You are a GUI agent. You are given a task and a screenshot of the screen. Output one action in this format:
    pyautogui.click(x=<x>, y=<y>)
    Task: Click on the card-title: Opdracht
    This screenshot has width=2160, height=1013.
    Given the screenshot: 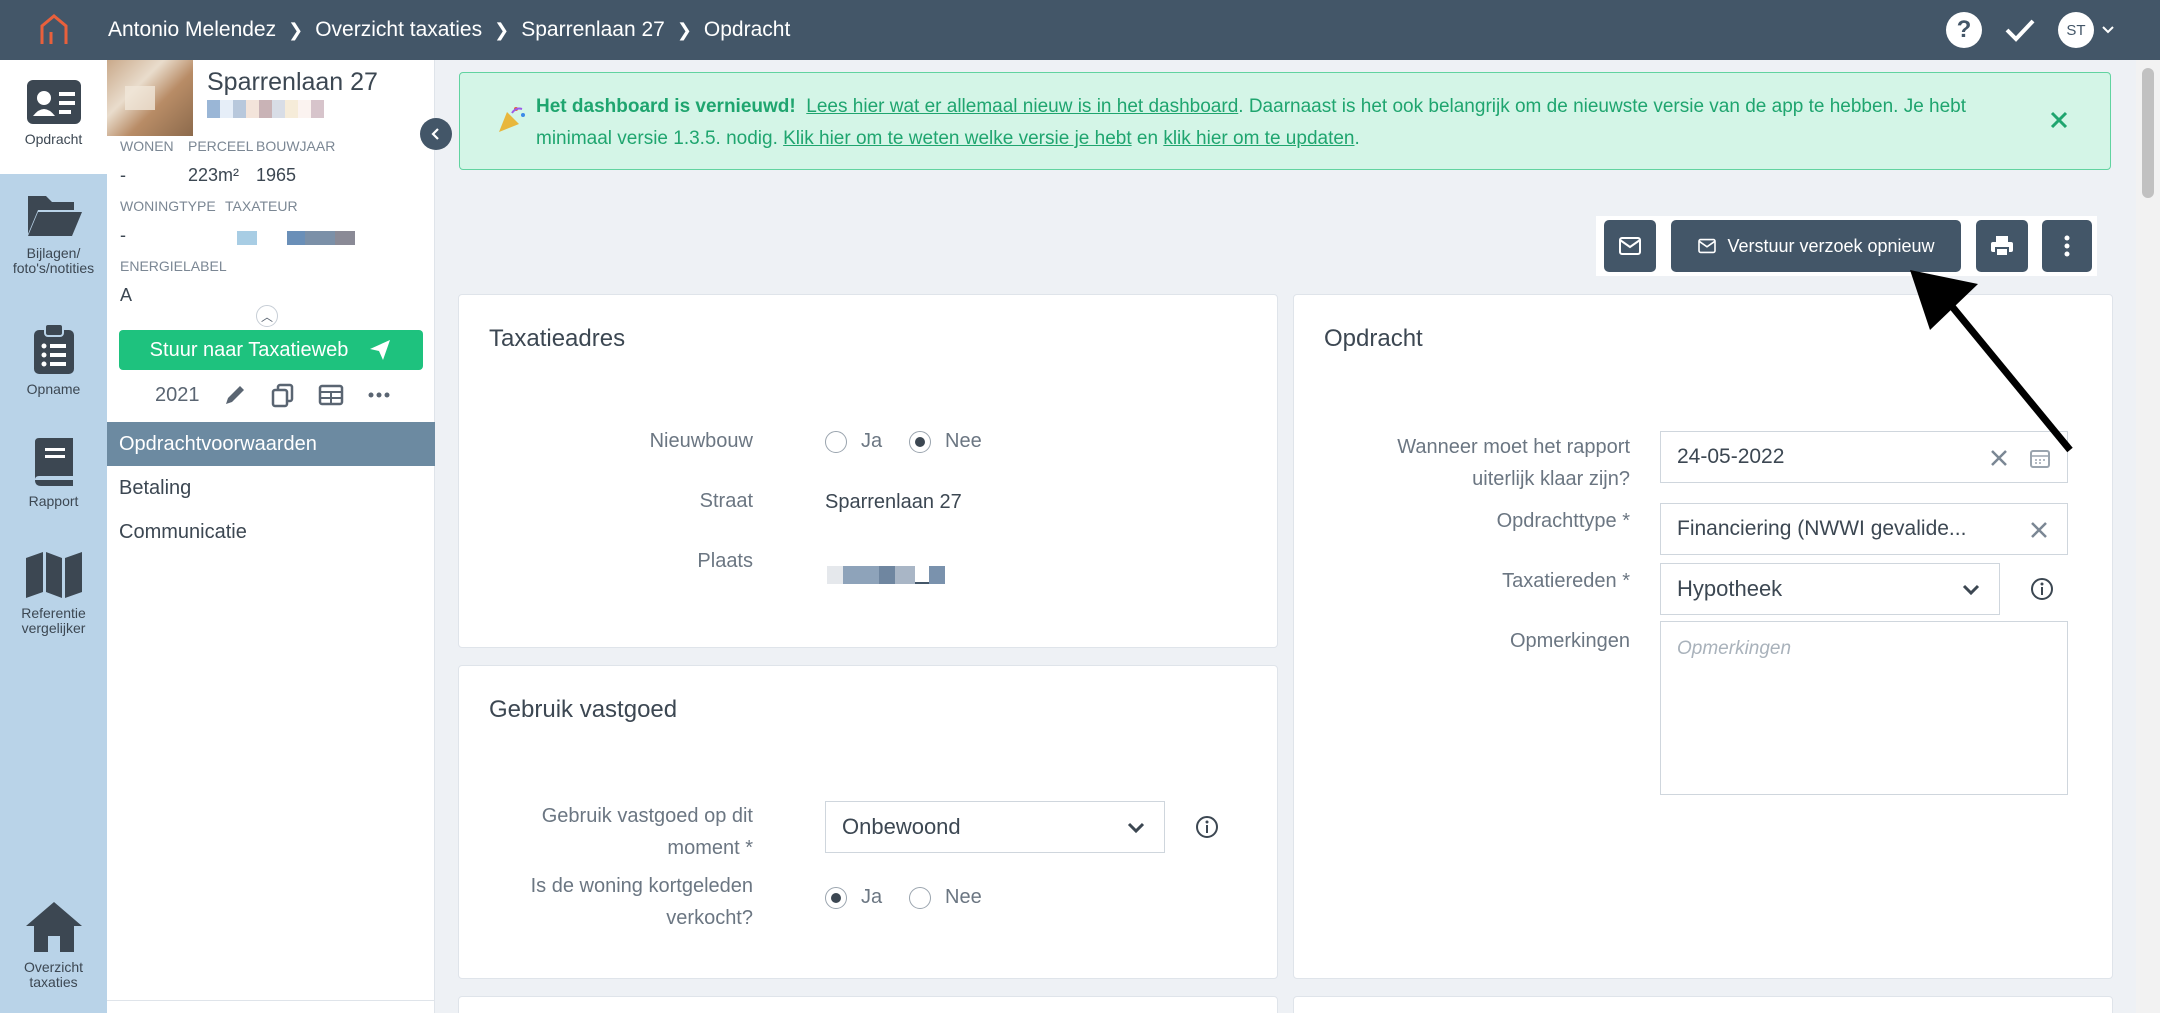 What is the action you would take?
    pyautogui.click(x=1373, y=338)
    